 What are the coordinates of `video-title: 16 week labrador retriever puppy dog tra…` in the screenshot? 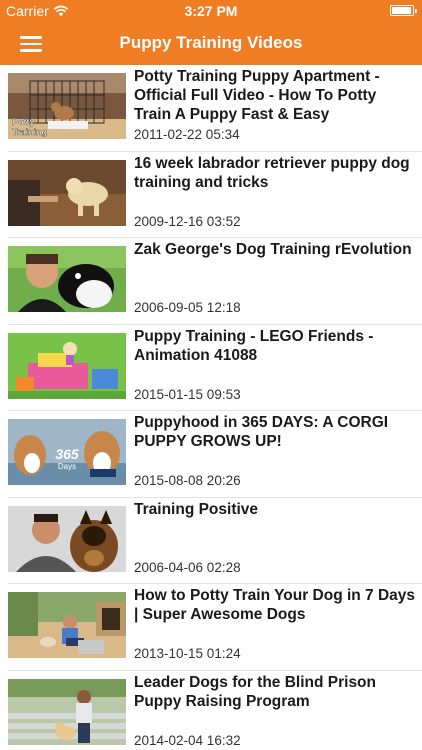 It's located at (275, 173).